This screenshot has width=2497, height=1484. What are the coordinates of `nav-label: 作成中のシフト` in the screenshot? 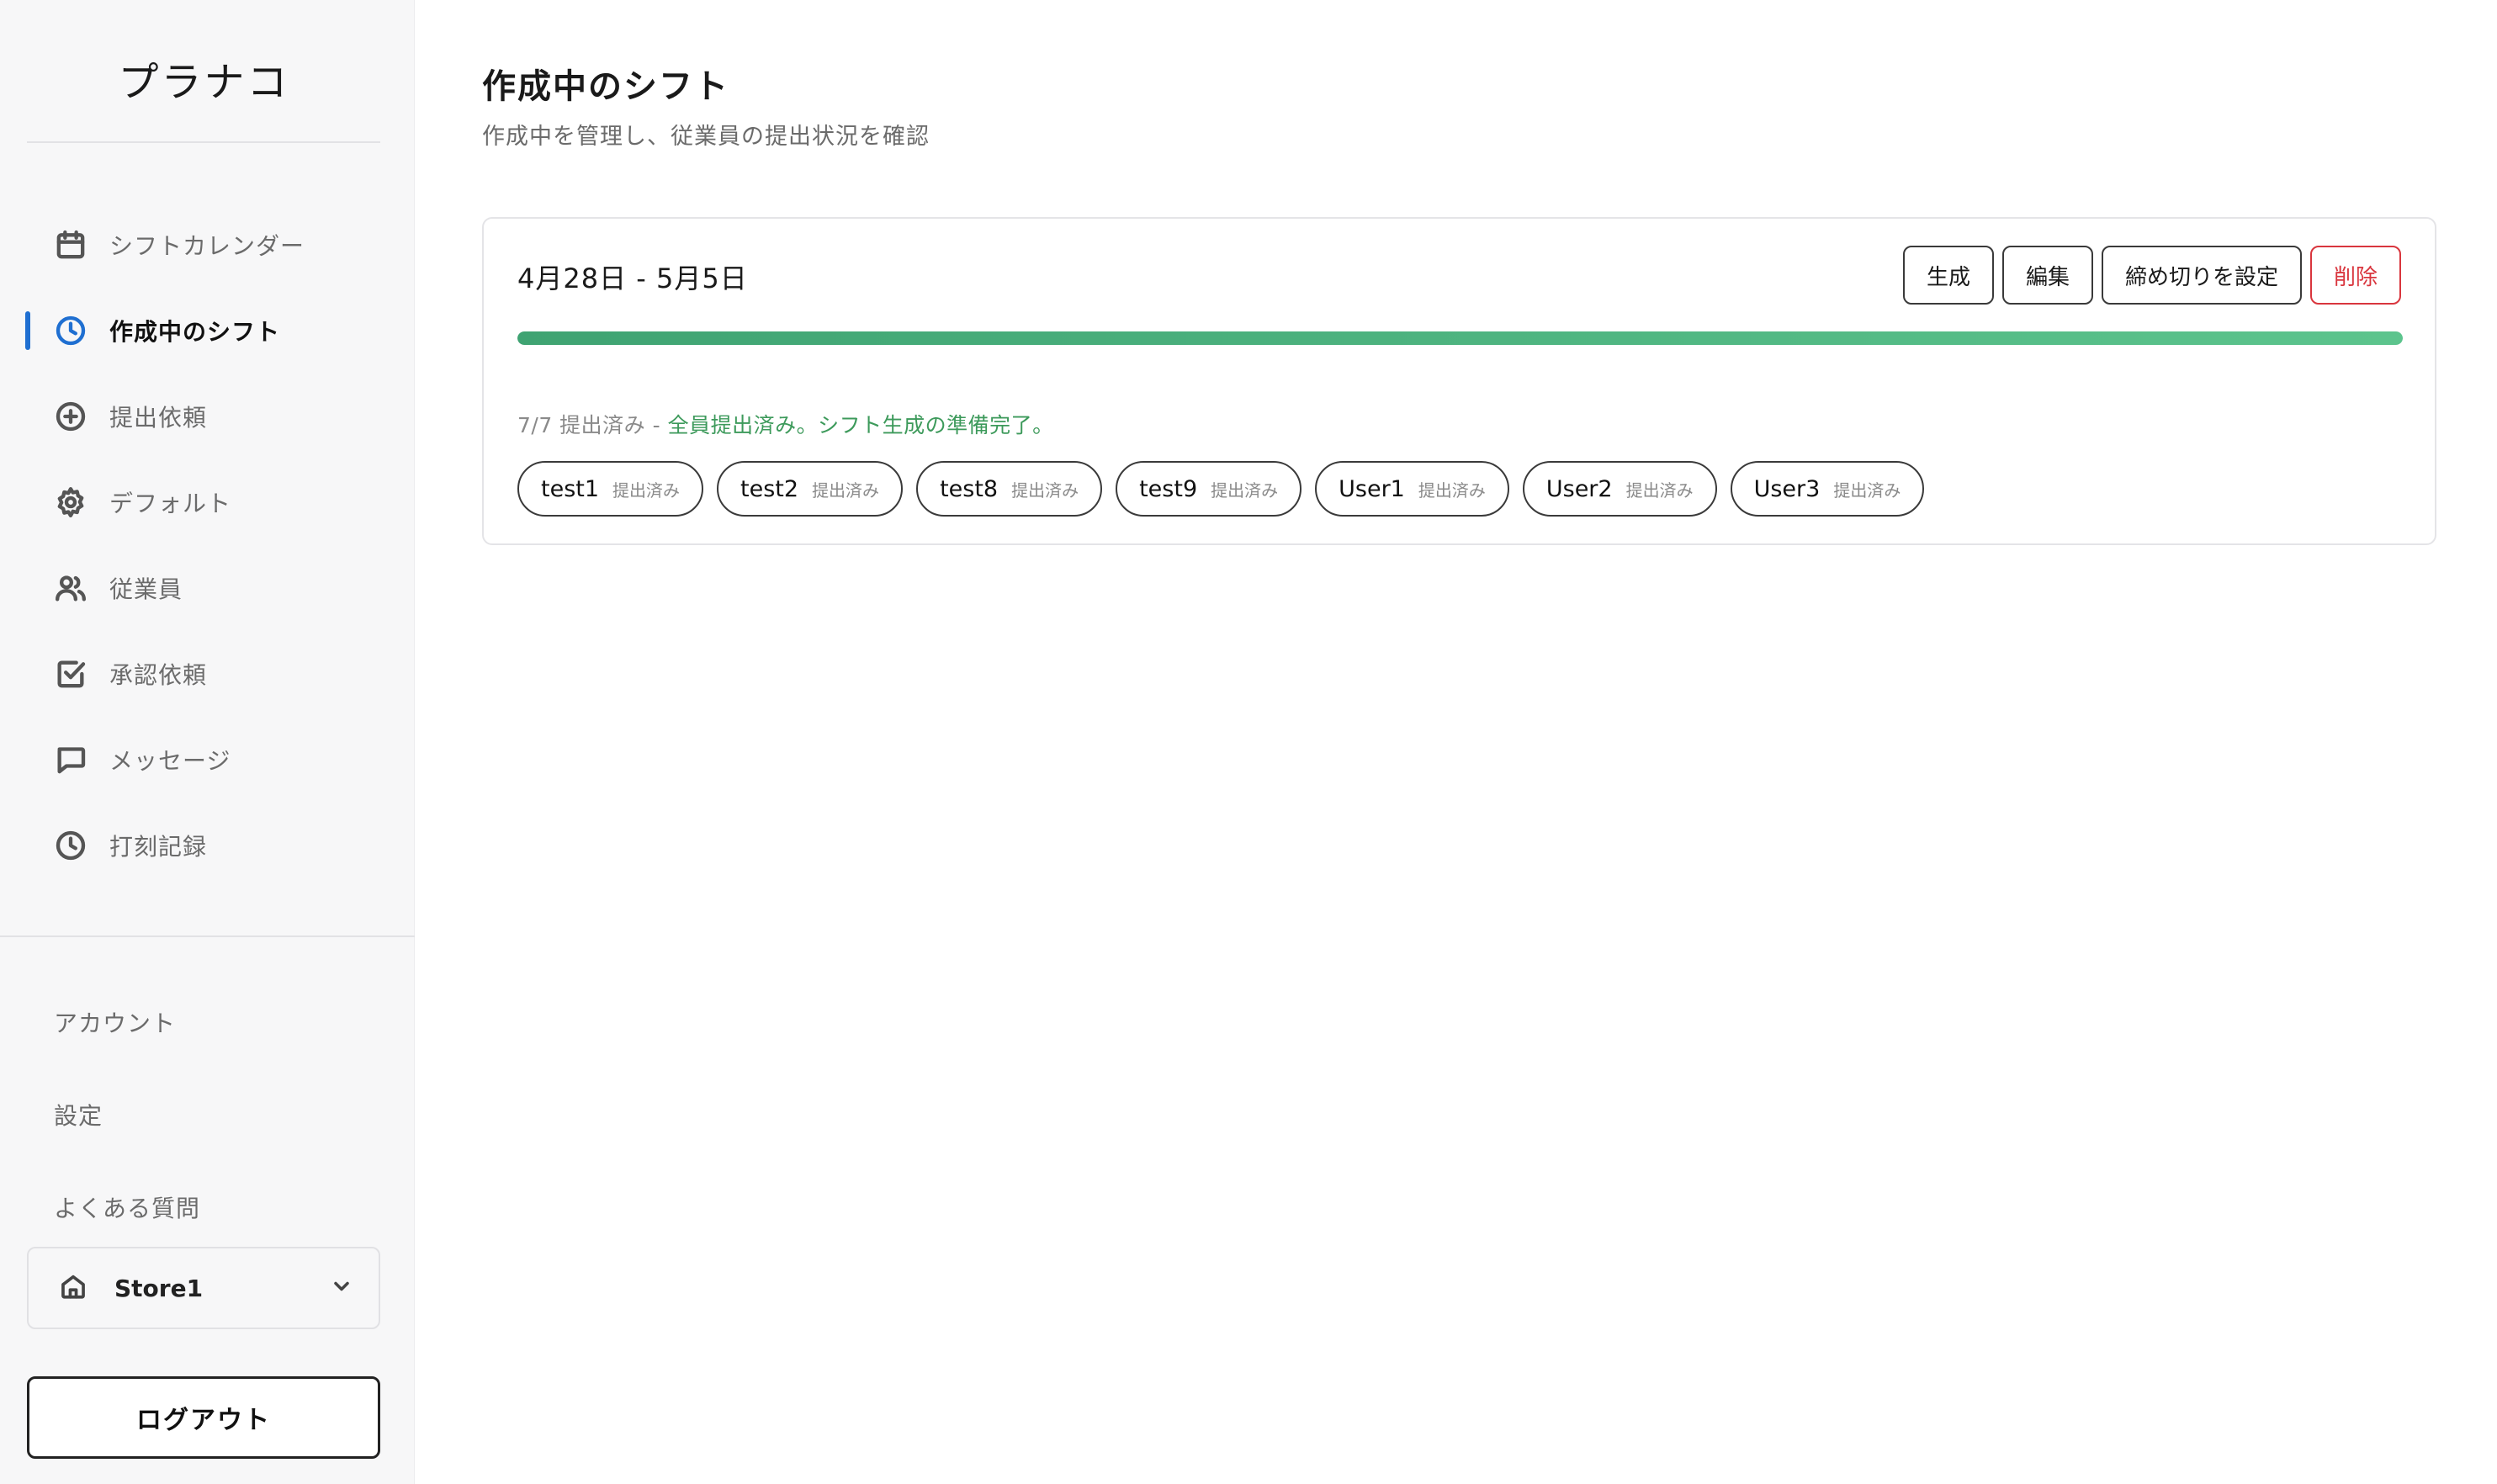 It's located at (195, 332).